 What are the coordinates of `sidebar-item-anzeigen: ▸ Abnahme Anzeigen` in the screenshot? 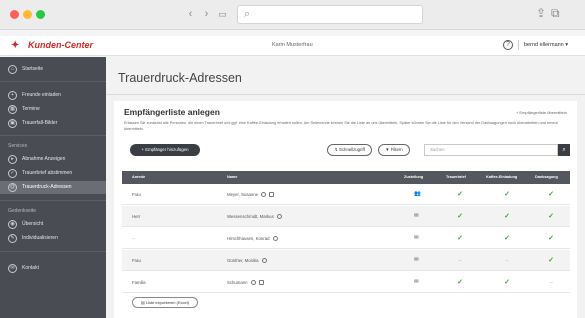 It's located at (53, 159).